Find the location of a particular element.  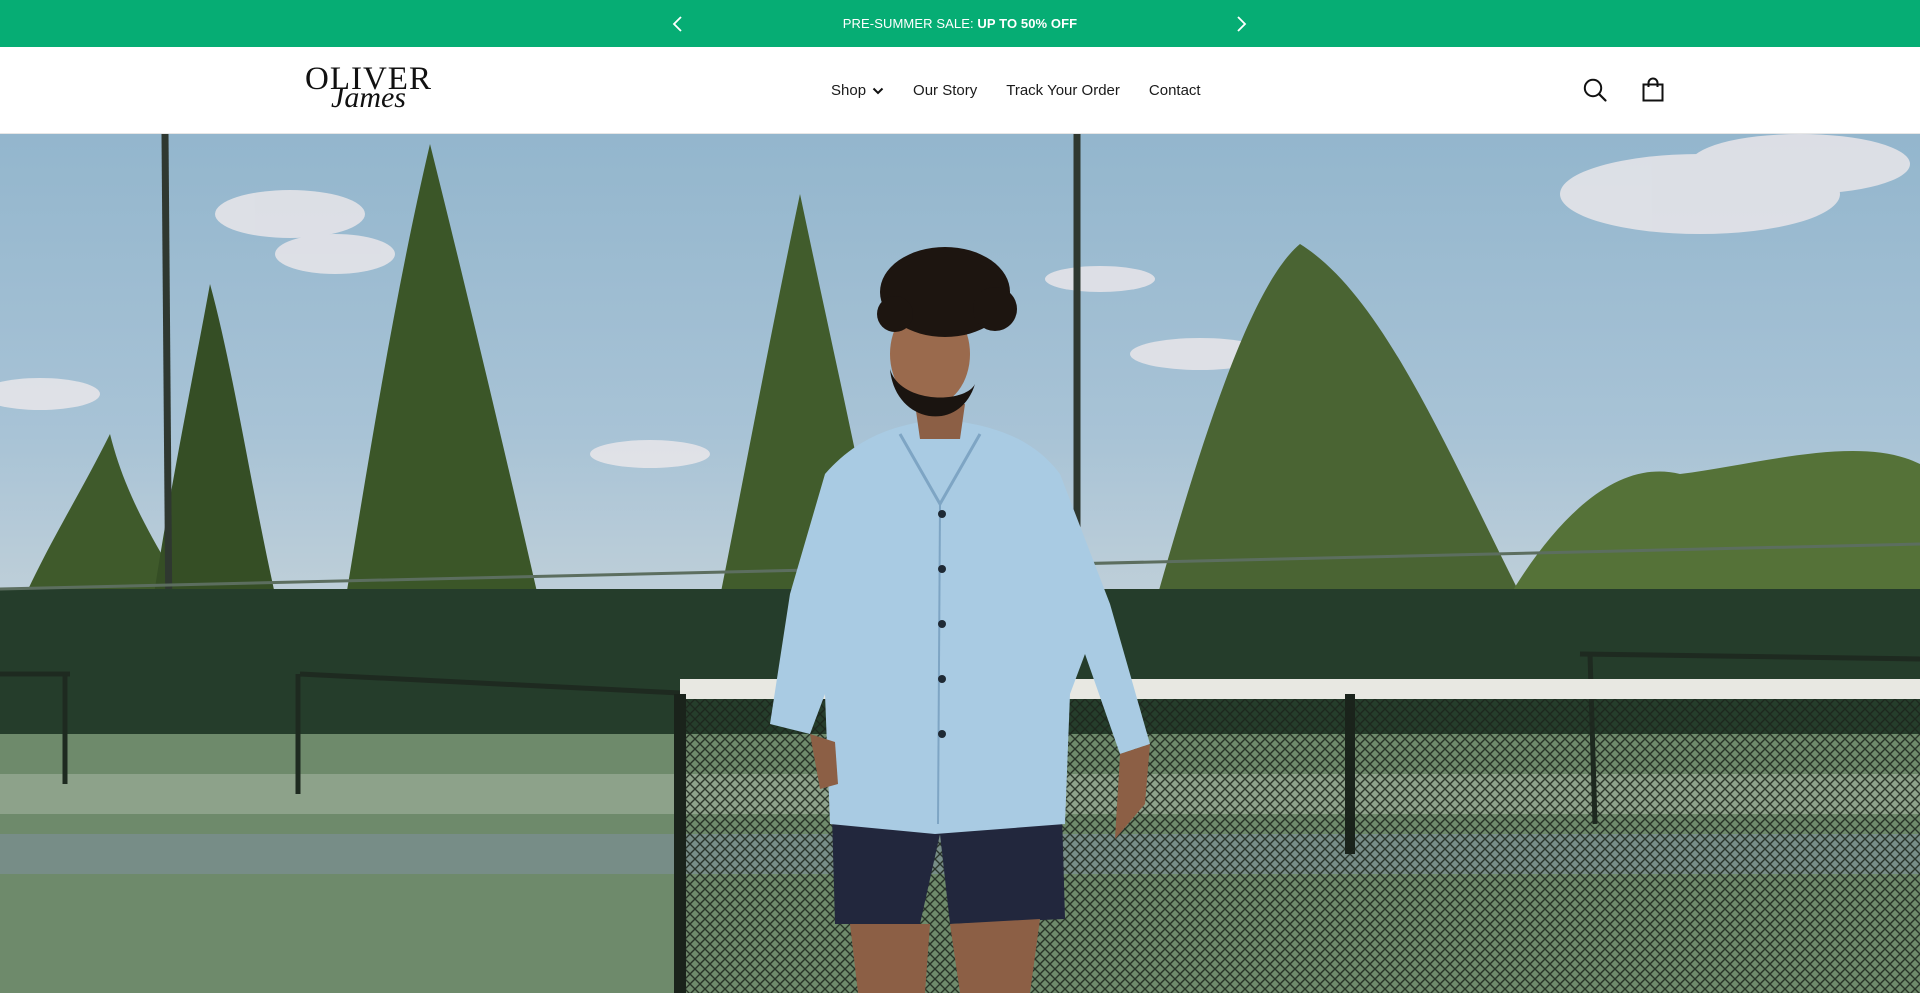

chevron-left-icon is located at coordinates (677, 23).